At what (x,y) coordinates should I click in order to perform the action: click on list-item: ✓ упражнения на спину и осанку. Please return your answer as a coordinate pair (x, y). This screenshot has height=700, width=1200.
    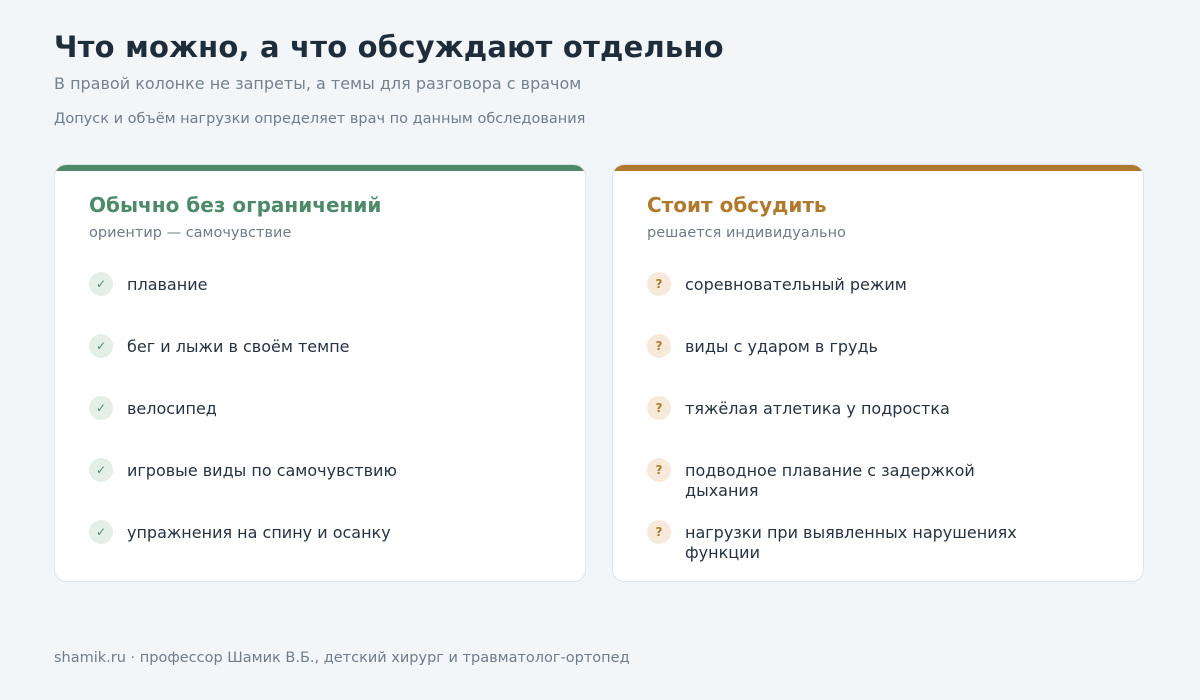
    Looking at the image, I should click on (299, 544).